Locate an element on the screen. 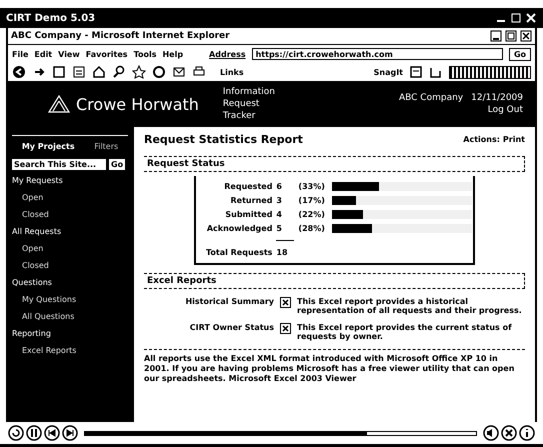 This screenshot has width=543, height=447. sidebar-item: Excel Reports is located at coordinates (70, 350).